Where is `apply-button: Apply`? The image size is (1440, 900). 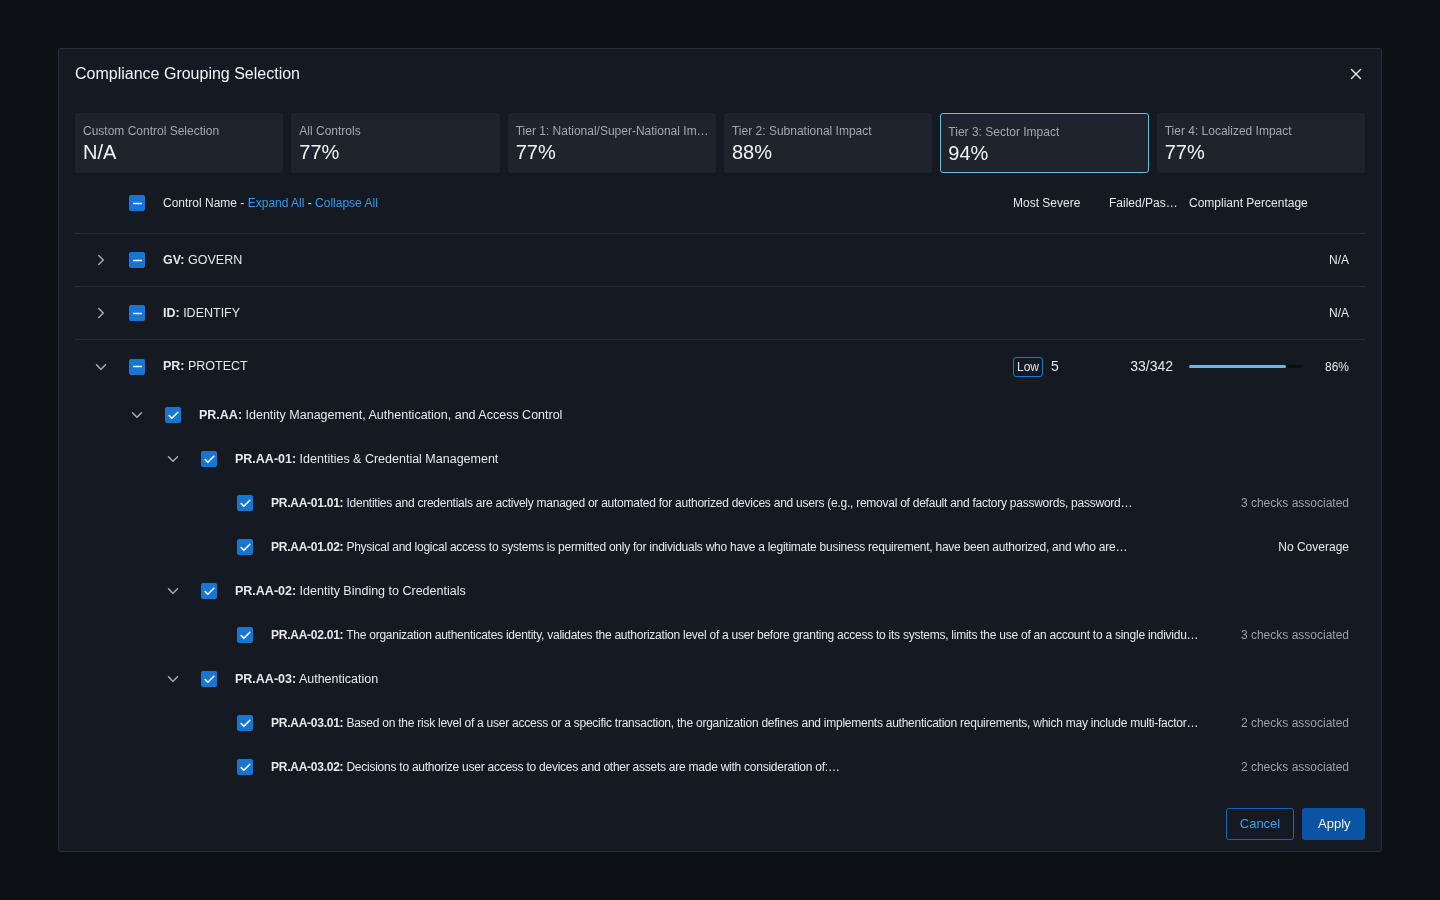
apply-button: Apply is located at coordinates (1333, 824).